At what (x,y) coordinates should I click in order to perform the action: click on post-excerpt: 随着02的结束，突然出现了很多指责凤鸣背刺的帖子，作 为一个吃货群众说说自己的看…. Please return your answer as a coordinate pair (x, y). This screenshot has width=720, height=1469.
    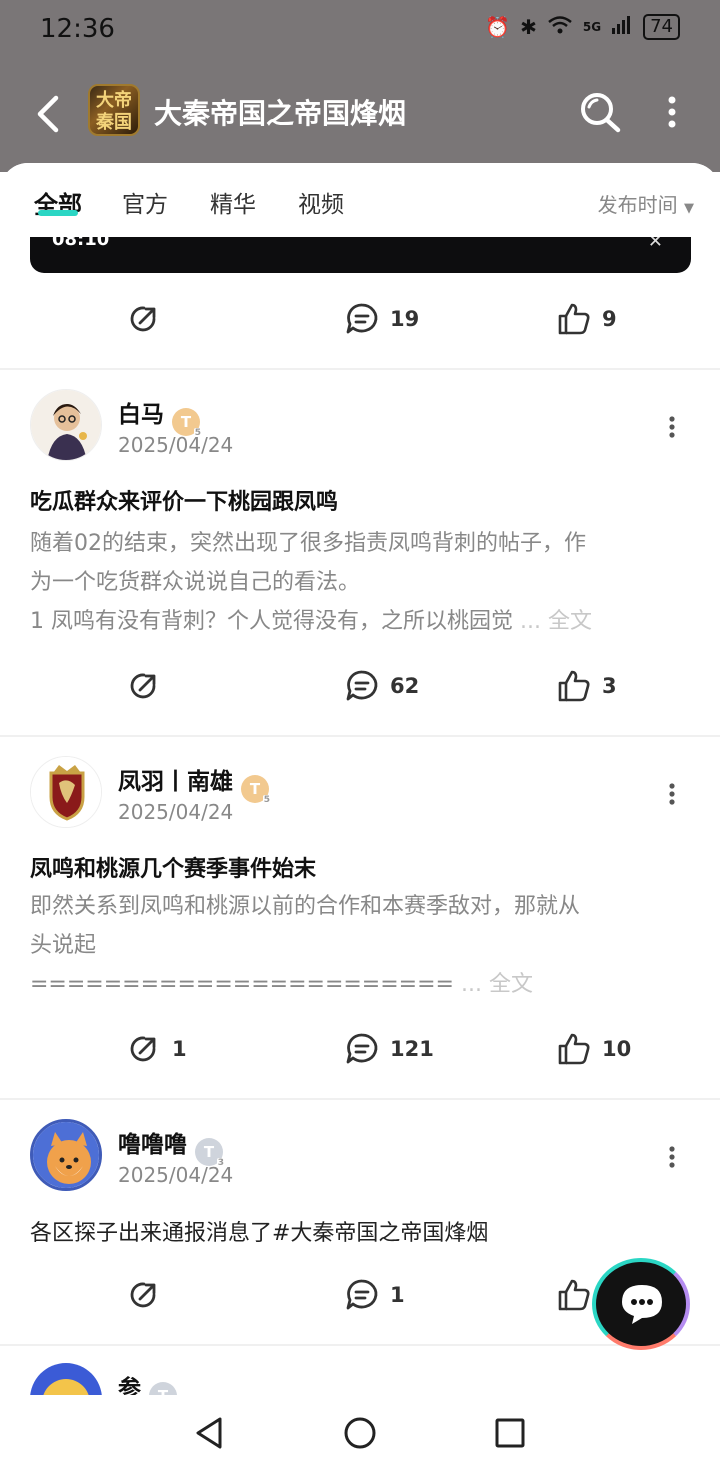
    Looking at the image, I should click on (360, 582).